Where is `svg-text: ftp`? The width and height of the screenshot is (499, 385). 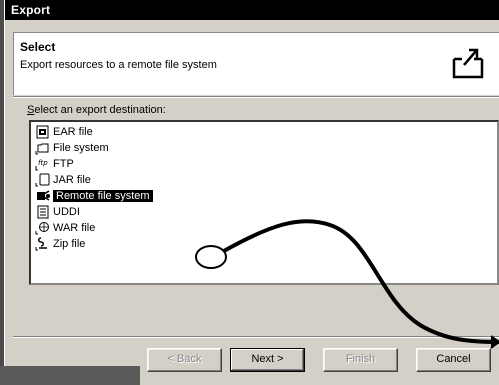 svg-text: ftp is located at coordinates (43, 163).